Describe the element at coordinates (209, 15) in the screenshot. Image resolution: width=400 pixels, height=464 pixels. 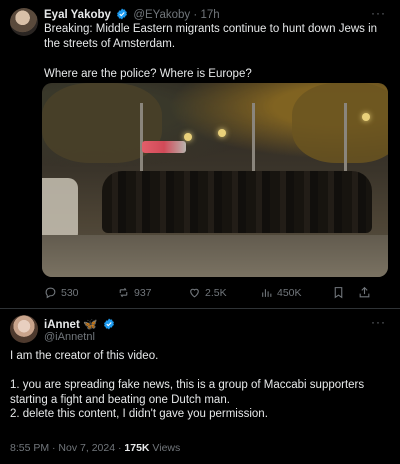
I see `post-time: 17h` at that location.